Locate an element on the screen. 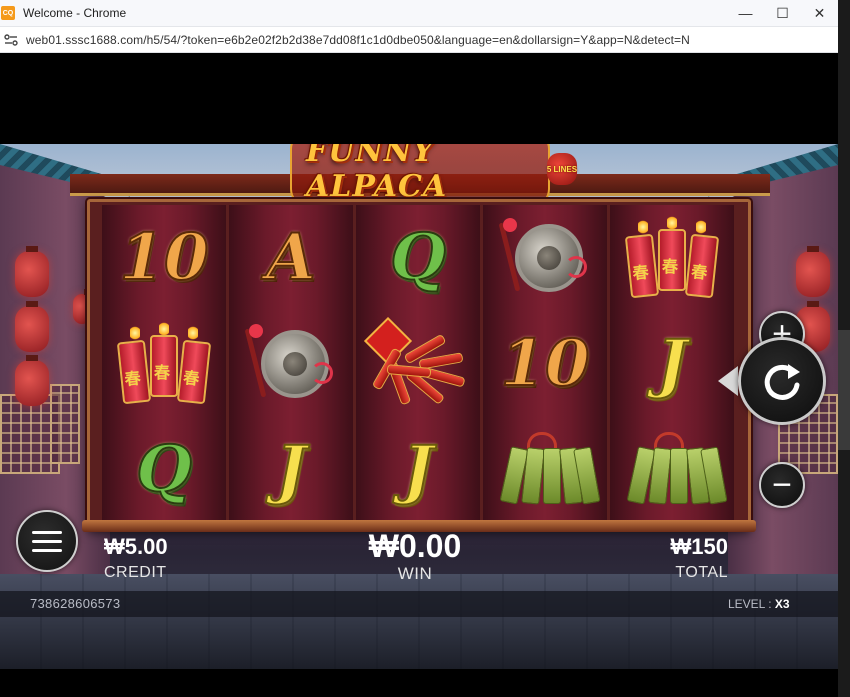 The width and height of the screenshot is (850, 697). bottom-status-bar is located at coordinates (419, 604).